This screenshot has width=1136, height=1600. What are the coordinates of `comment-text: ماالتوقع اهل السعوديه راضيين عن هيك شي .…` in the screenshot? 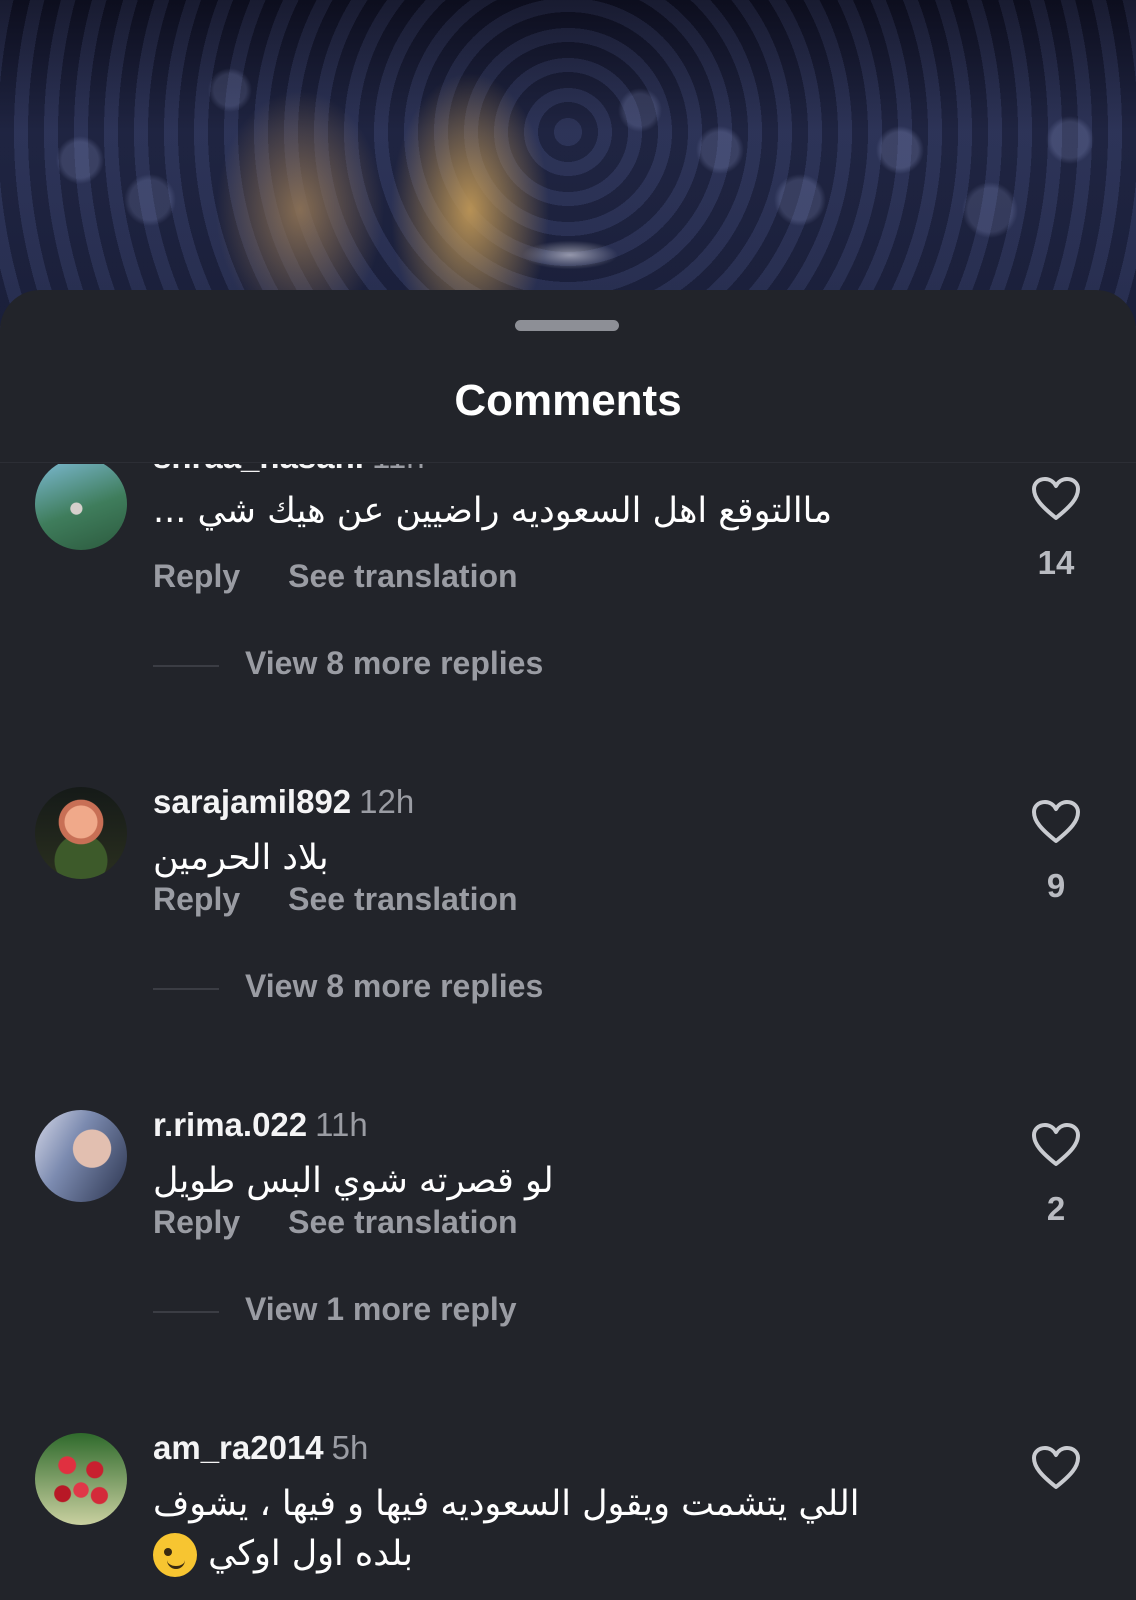 It's located at (493, 511).